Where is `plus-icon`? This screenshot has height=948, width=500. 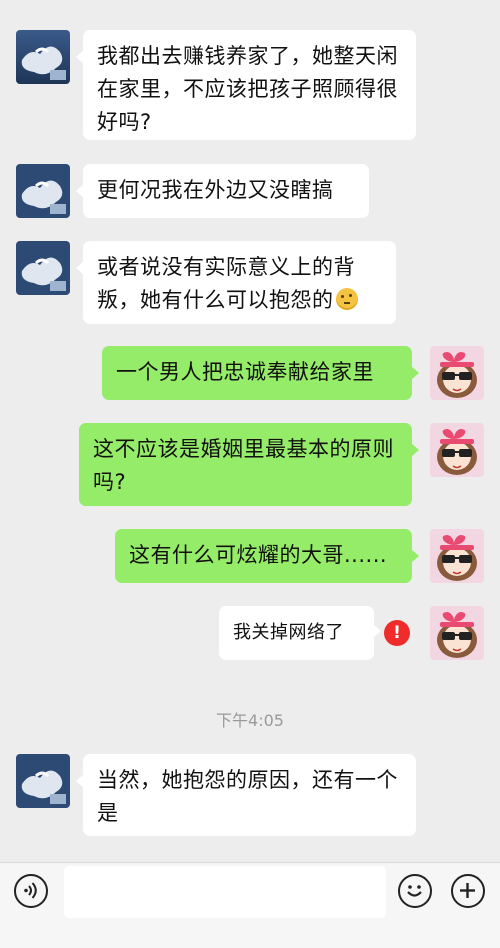 plus-icon is located at coordinates (468, 891).